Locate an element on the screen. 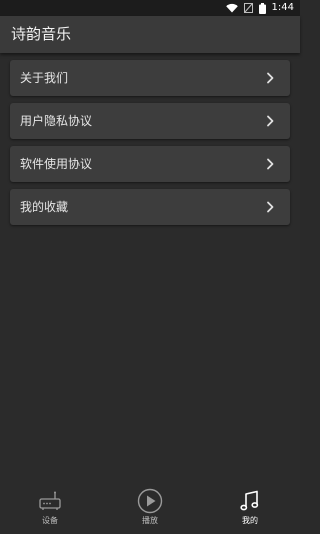 Image resolution: width=320 pixels, height=534 pixels. nav-tab-play: 播放 is located at coordinates (150, 510).